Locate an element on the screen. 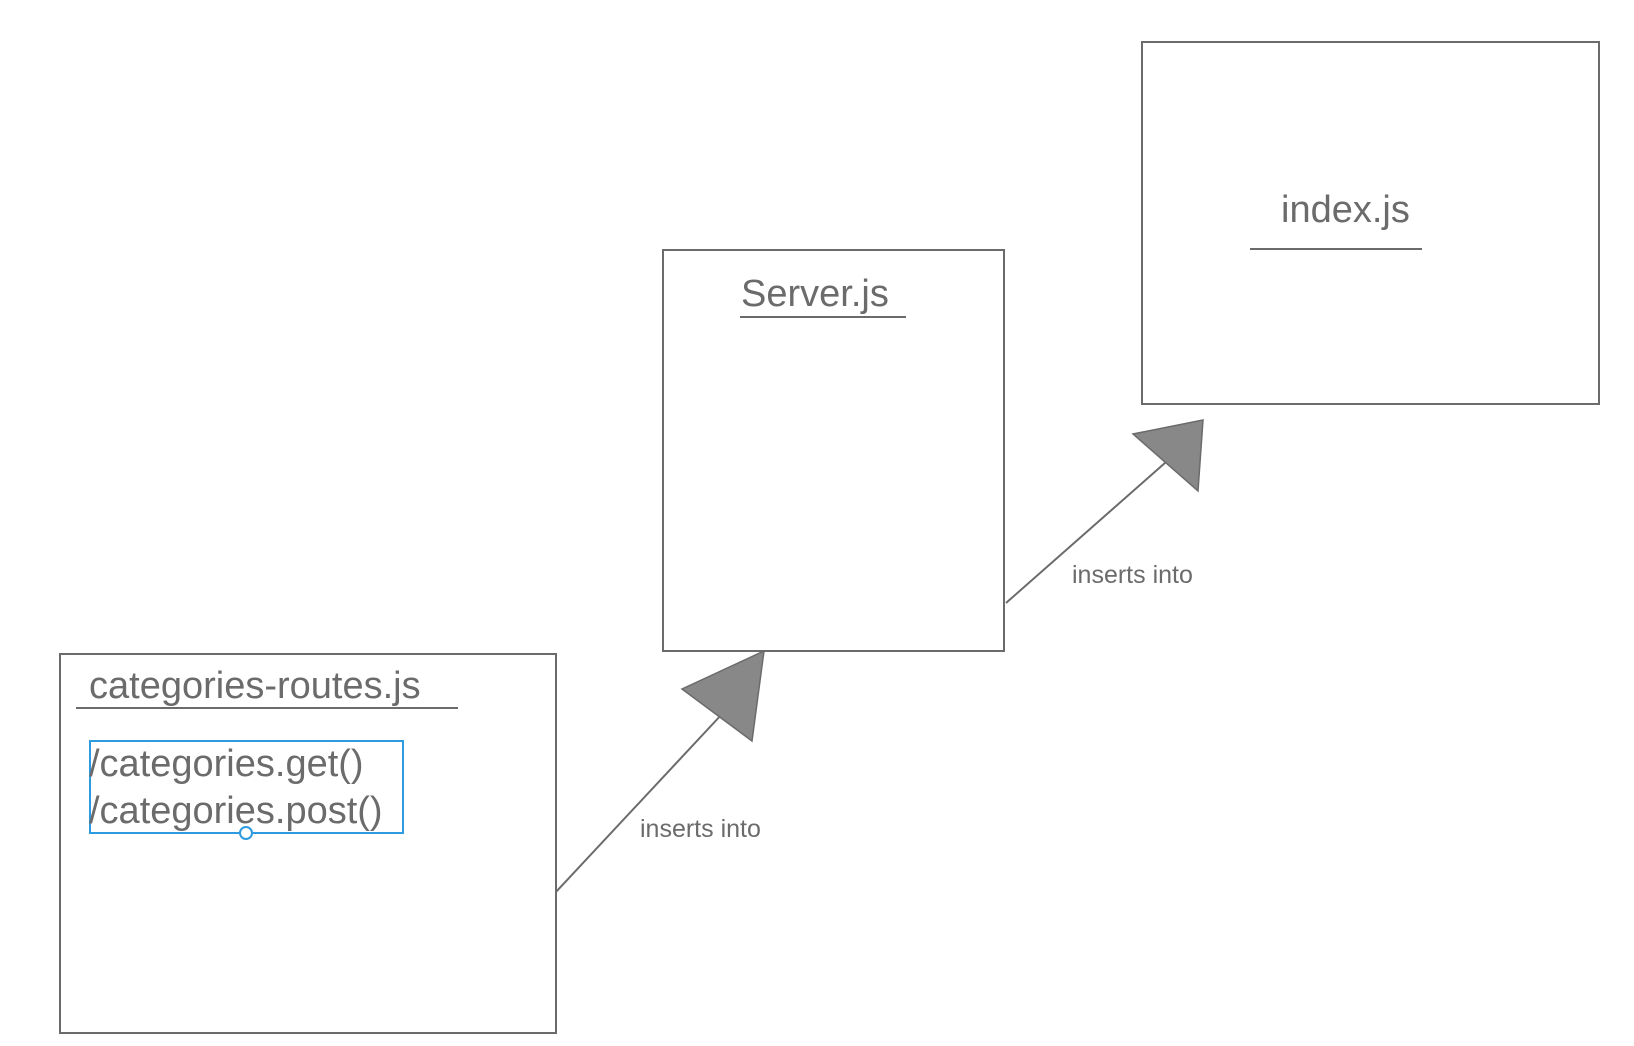  arrowhead-server-to-index is located at coordinates (1167, 456).